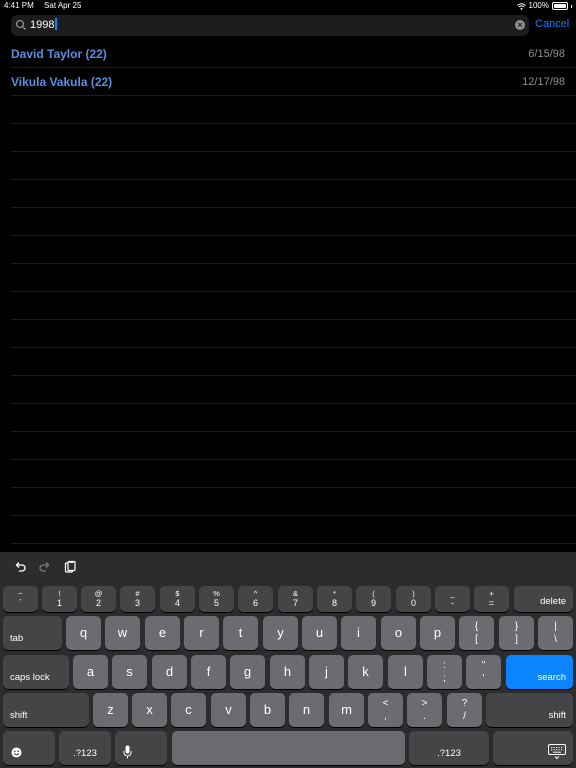 The image size is (576, 768). What do you see at coordinates (16, 752) in the screenshot?
I see `emoji-icon` at bounding box center [16, 752].